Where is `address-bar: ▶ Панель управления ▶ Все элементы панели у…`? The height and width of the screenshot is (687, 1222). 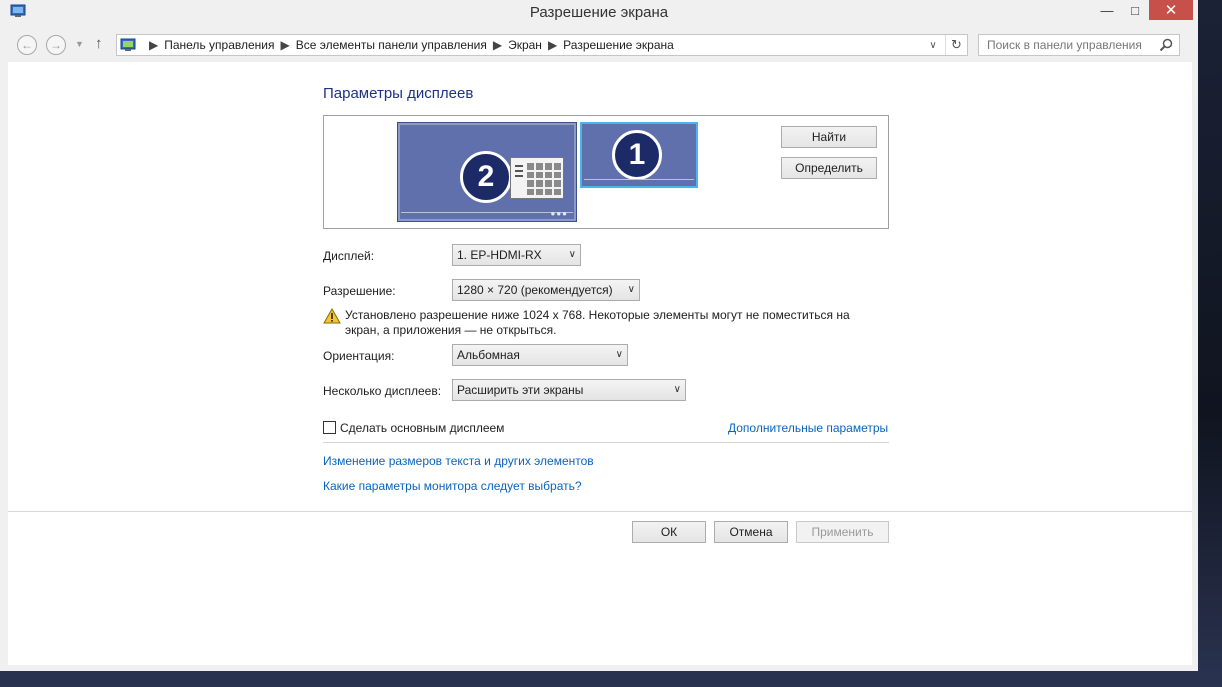 address-bar: ▶ Панель управления ▶ Все элементы панели у… is located at coordinates (542, 45).